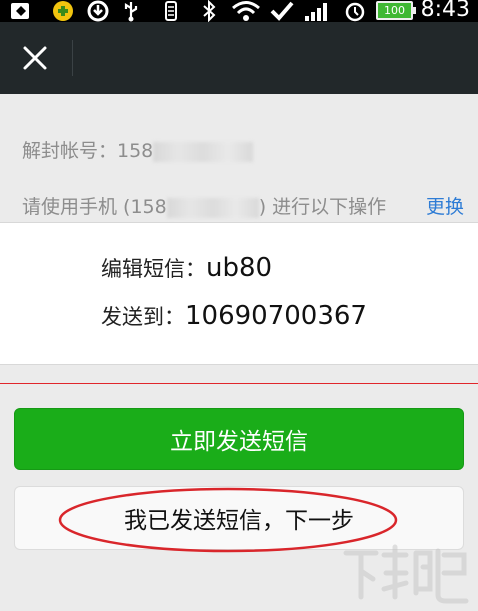  I want to click on send-sms-now-button: 立即发送短信, so click(239, 439).